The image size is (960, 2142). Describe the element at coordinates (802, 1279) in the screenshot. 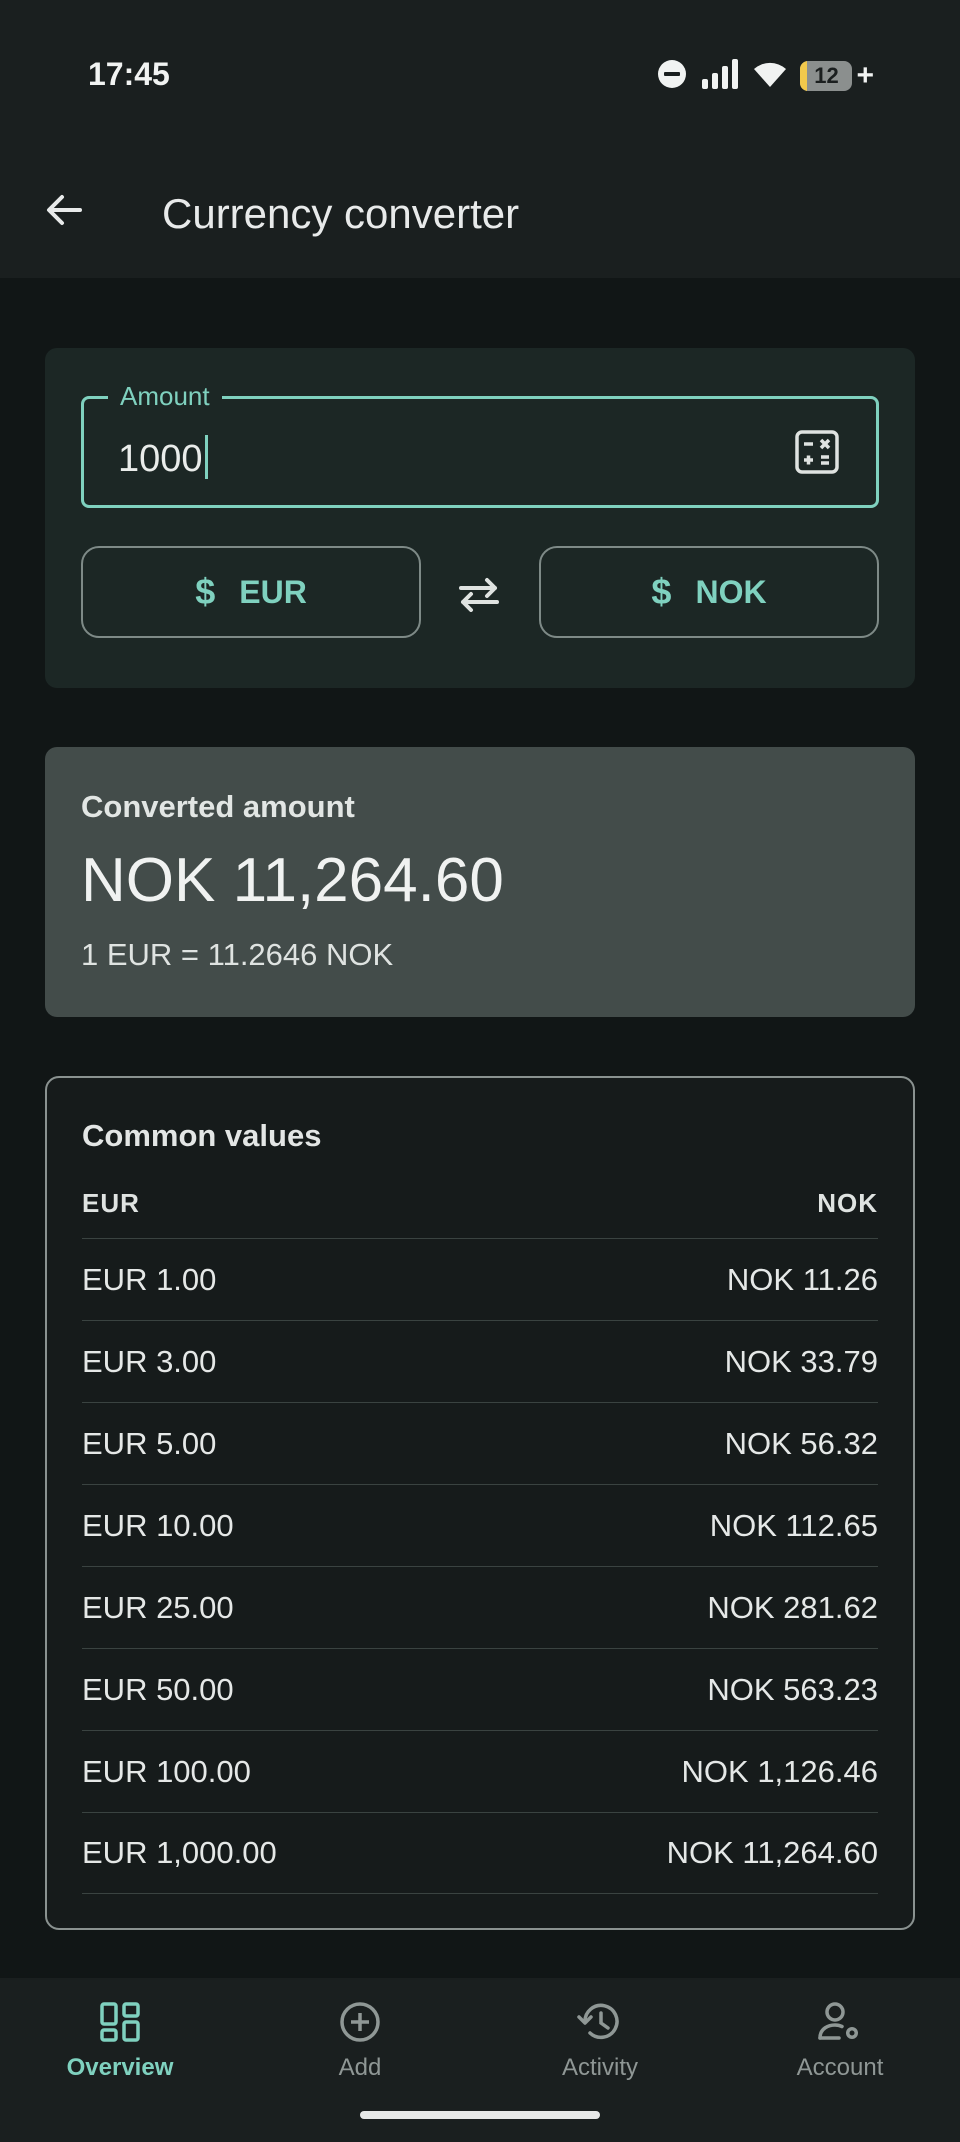

I see `row-to-value: NOK 11.26` at that location.